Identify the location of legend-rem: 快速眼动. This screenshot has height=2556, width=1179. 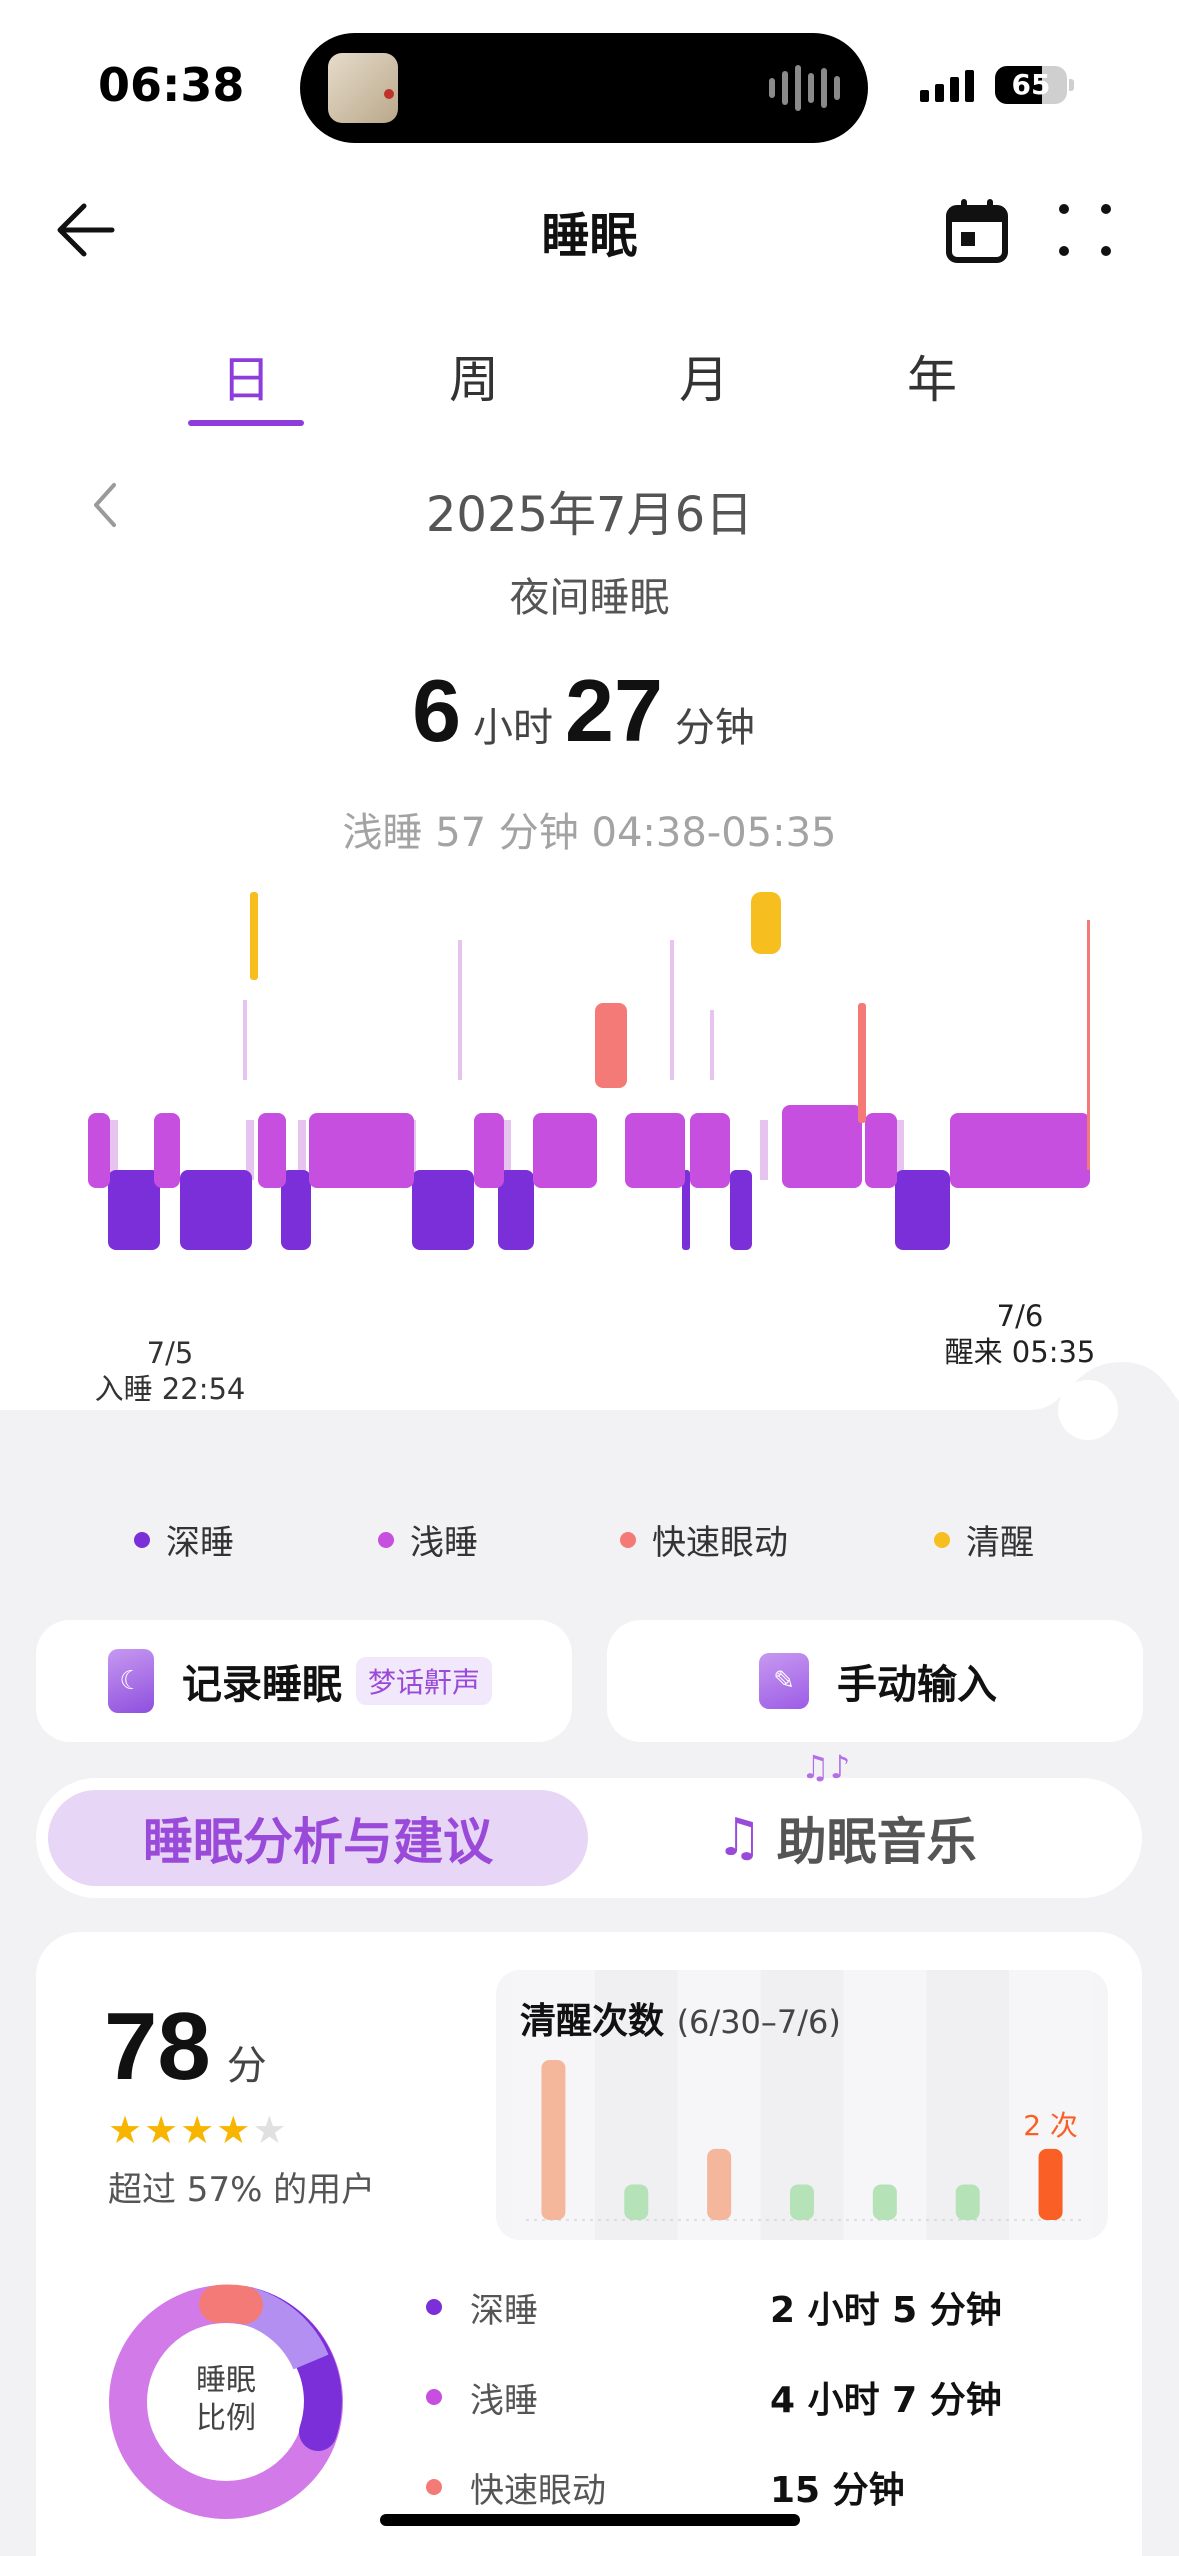
(704, 1539).